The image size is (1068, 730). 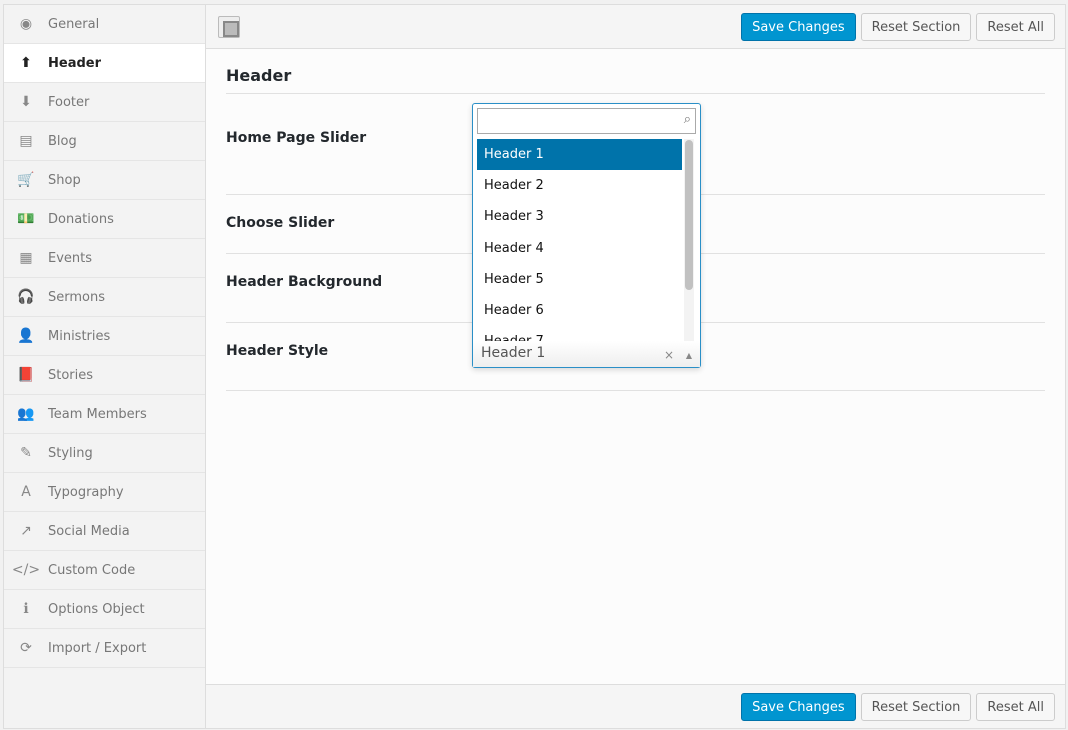 What do you see at coordinates (687, 119) in the screenshot?
I see `search-icon: ⌕` at bounding box center [687, 119].